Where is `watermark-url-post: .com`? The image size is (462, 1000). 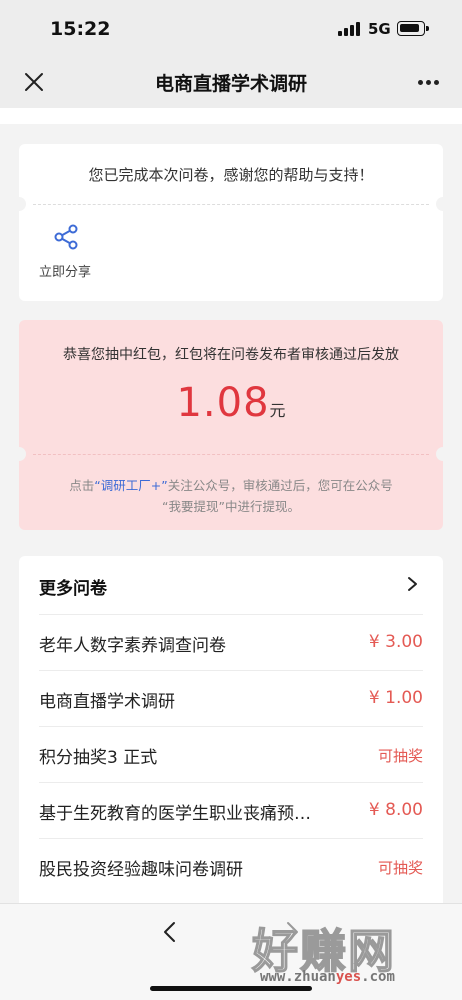 watermark-url-post: .com is located at coordinates (378, 977).